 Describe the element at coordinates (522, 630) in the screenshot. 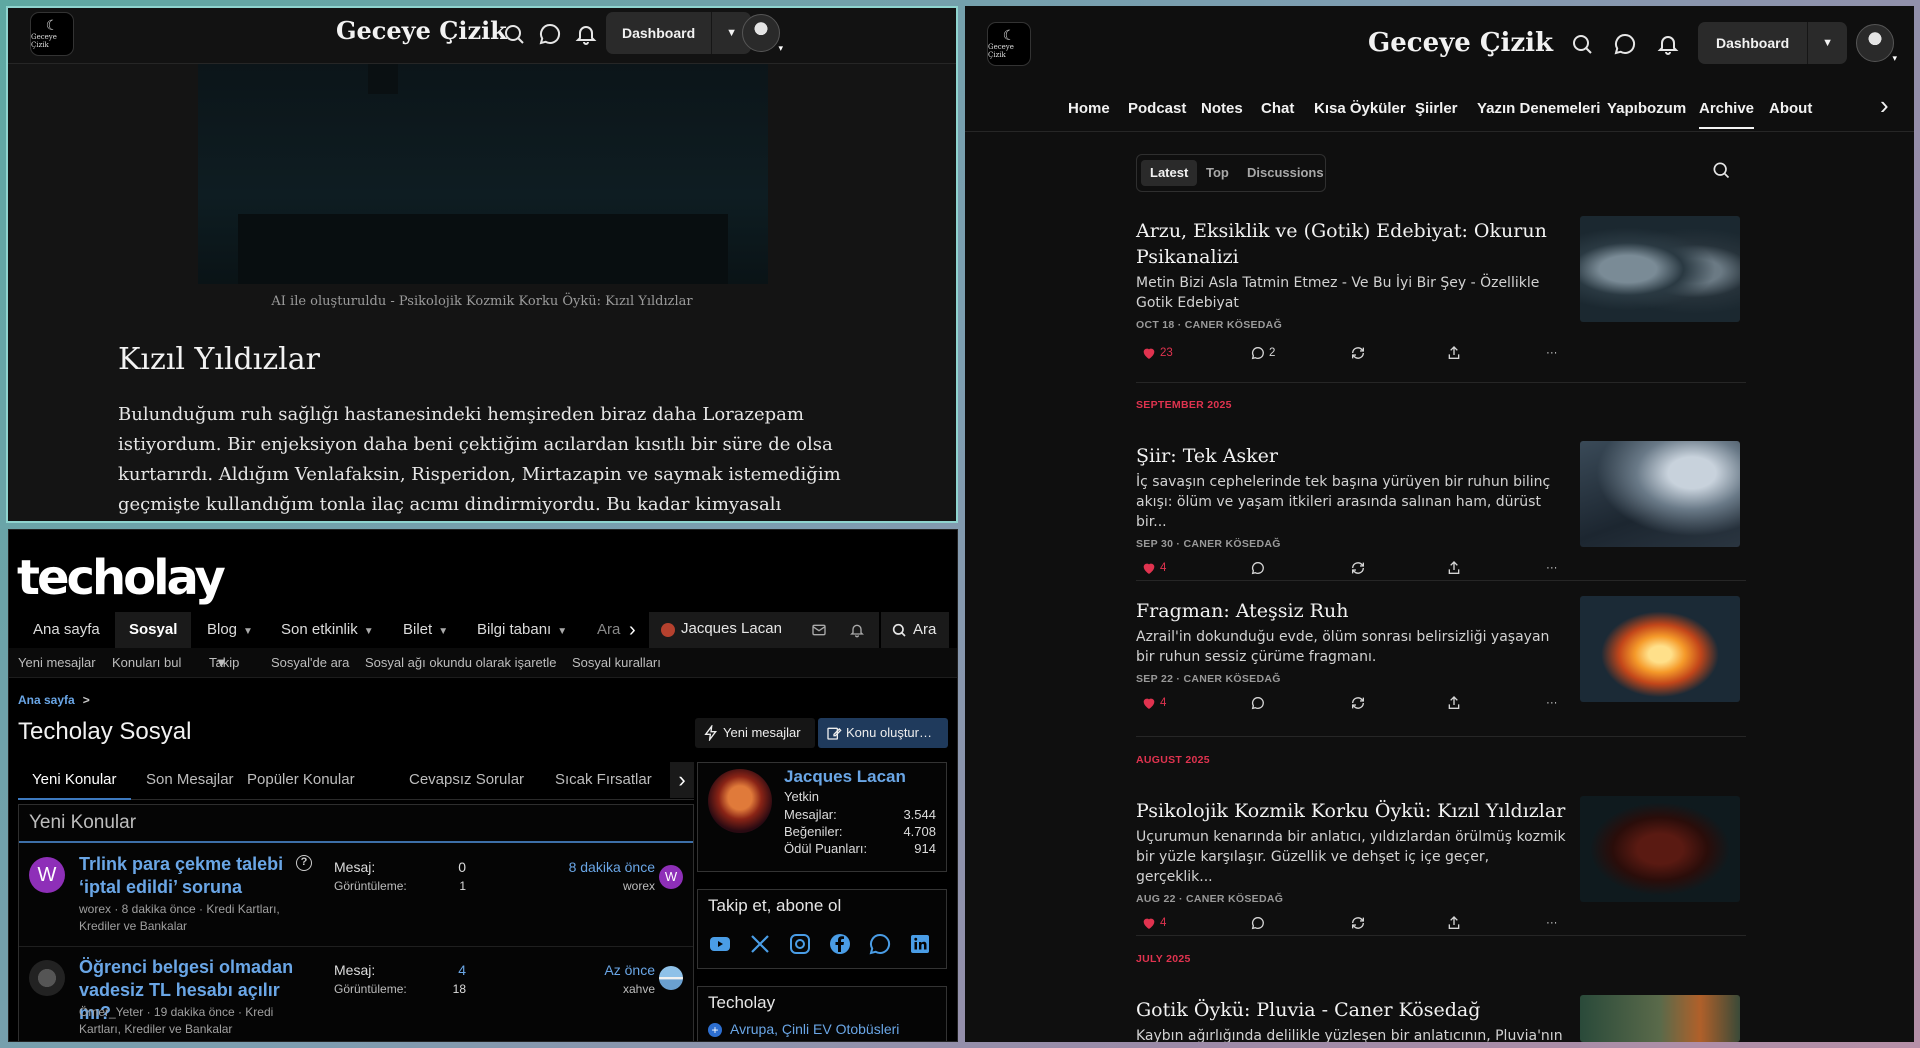

I see `nav-kb: Bilgi tabanı ▼` at that location.